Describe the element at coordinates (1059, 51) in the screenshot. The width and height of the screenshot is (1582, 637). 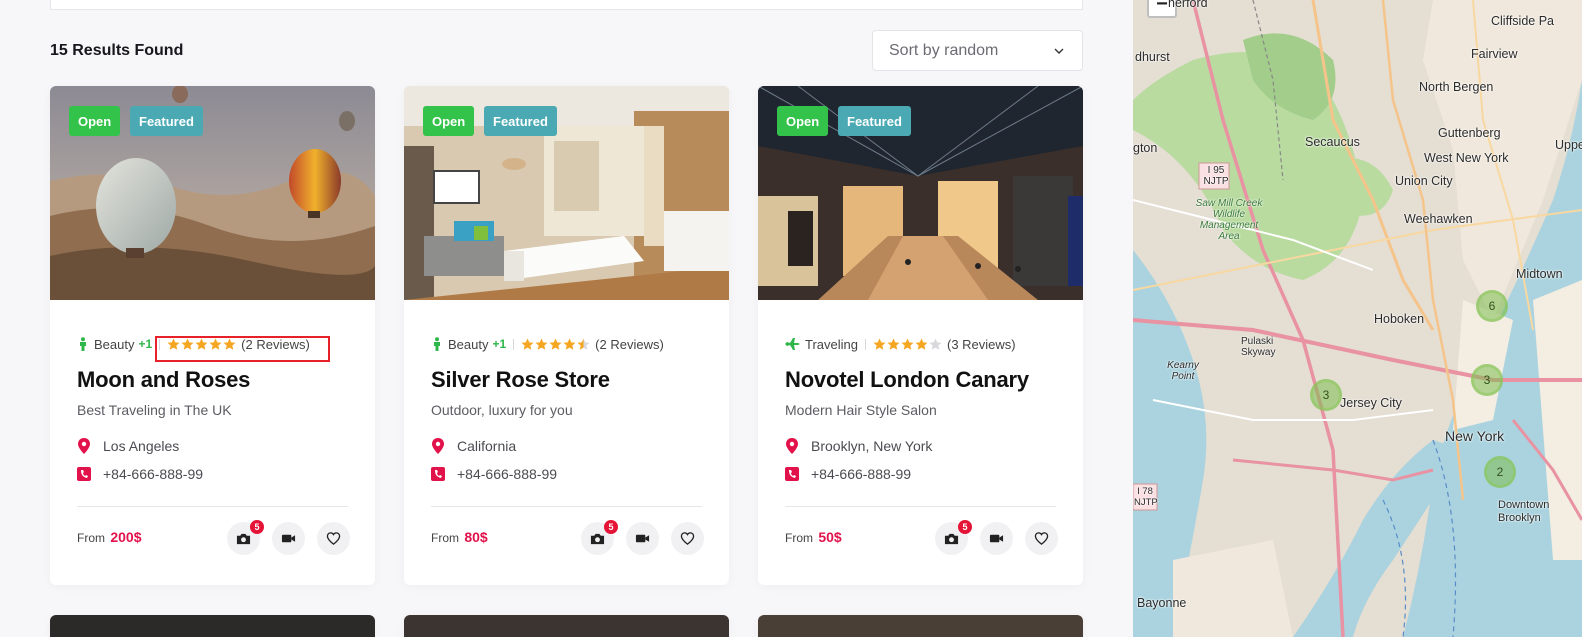
I see `chevron-down-icon` at that location.